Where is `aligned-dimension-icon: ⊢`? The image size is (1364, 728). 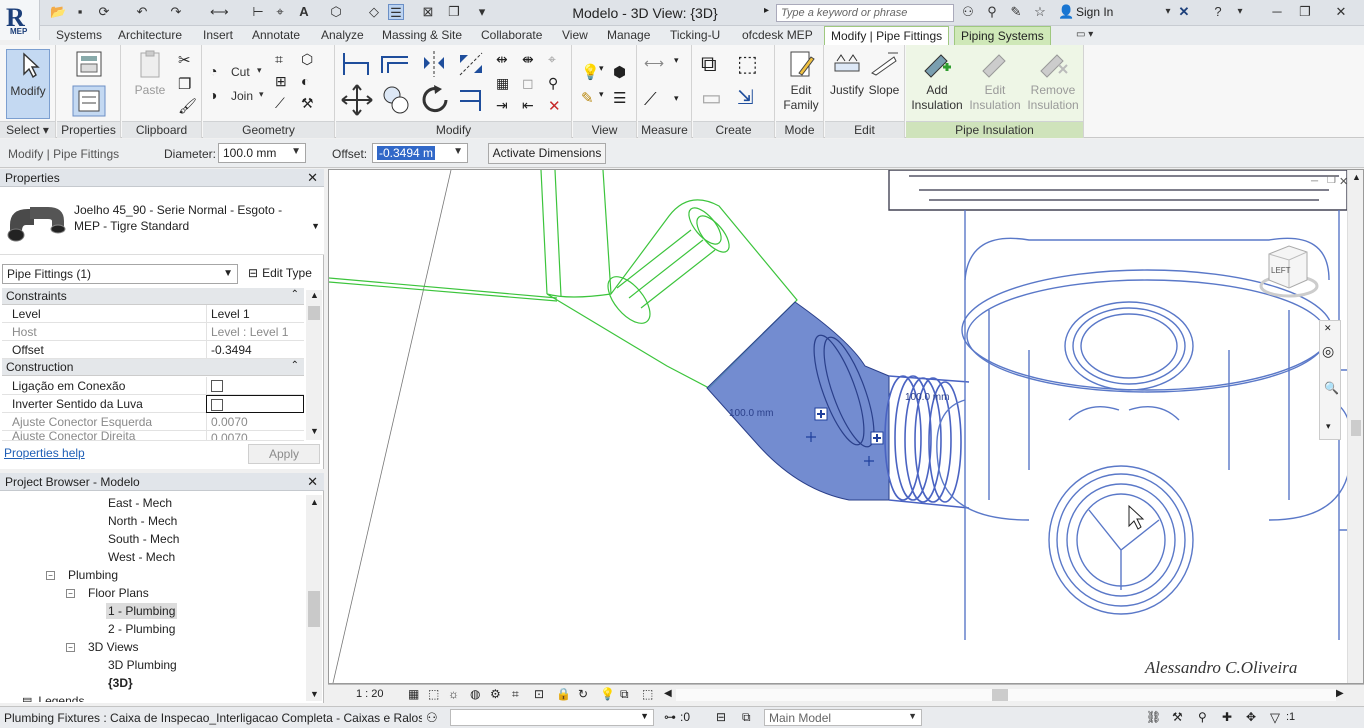
aligned-dimension-icon: ⊢ is located at coordinates (258, 12).